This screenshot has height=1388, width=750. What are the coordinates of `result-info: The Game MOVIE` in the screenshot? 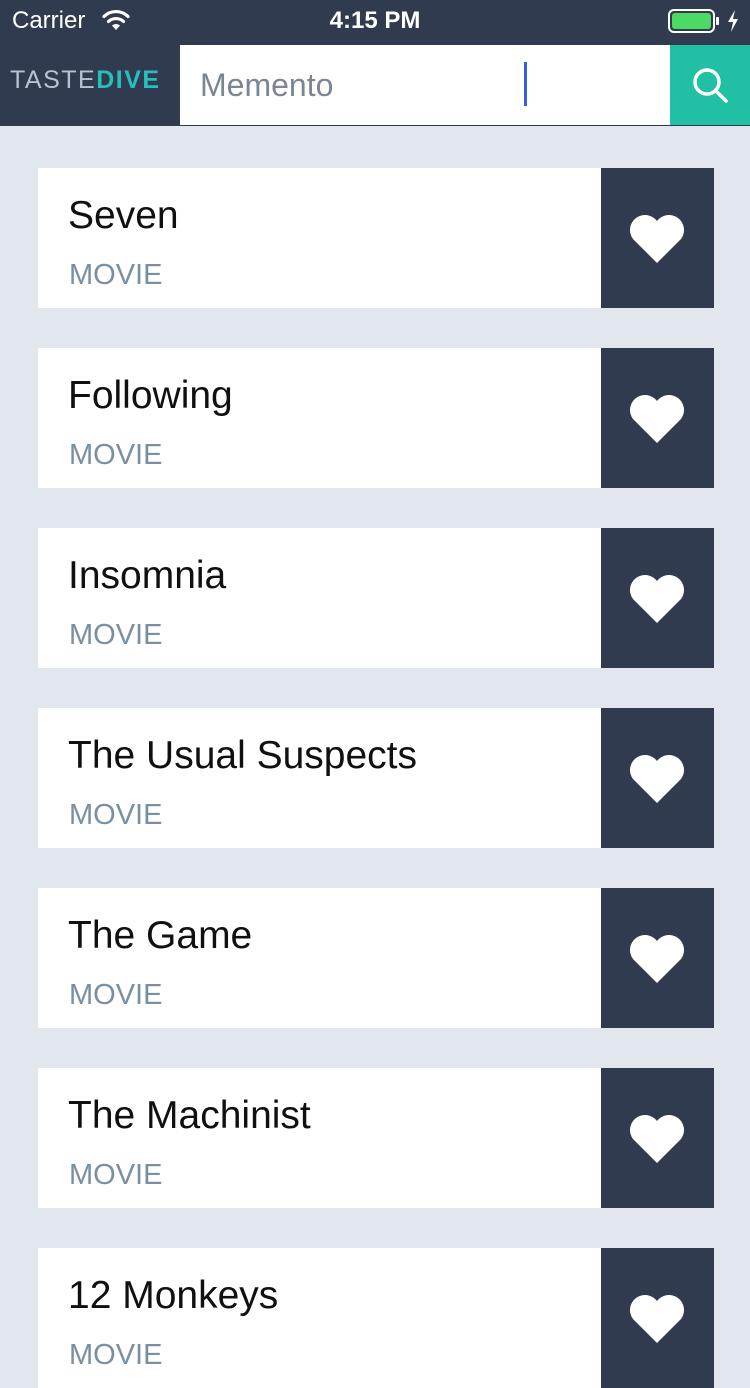 It's located at (319, 958).